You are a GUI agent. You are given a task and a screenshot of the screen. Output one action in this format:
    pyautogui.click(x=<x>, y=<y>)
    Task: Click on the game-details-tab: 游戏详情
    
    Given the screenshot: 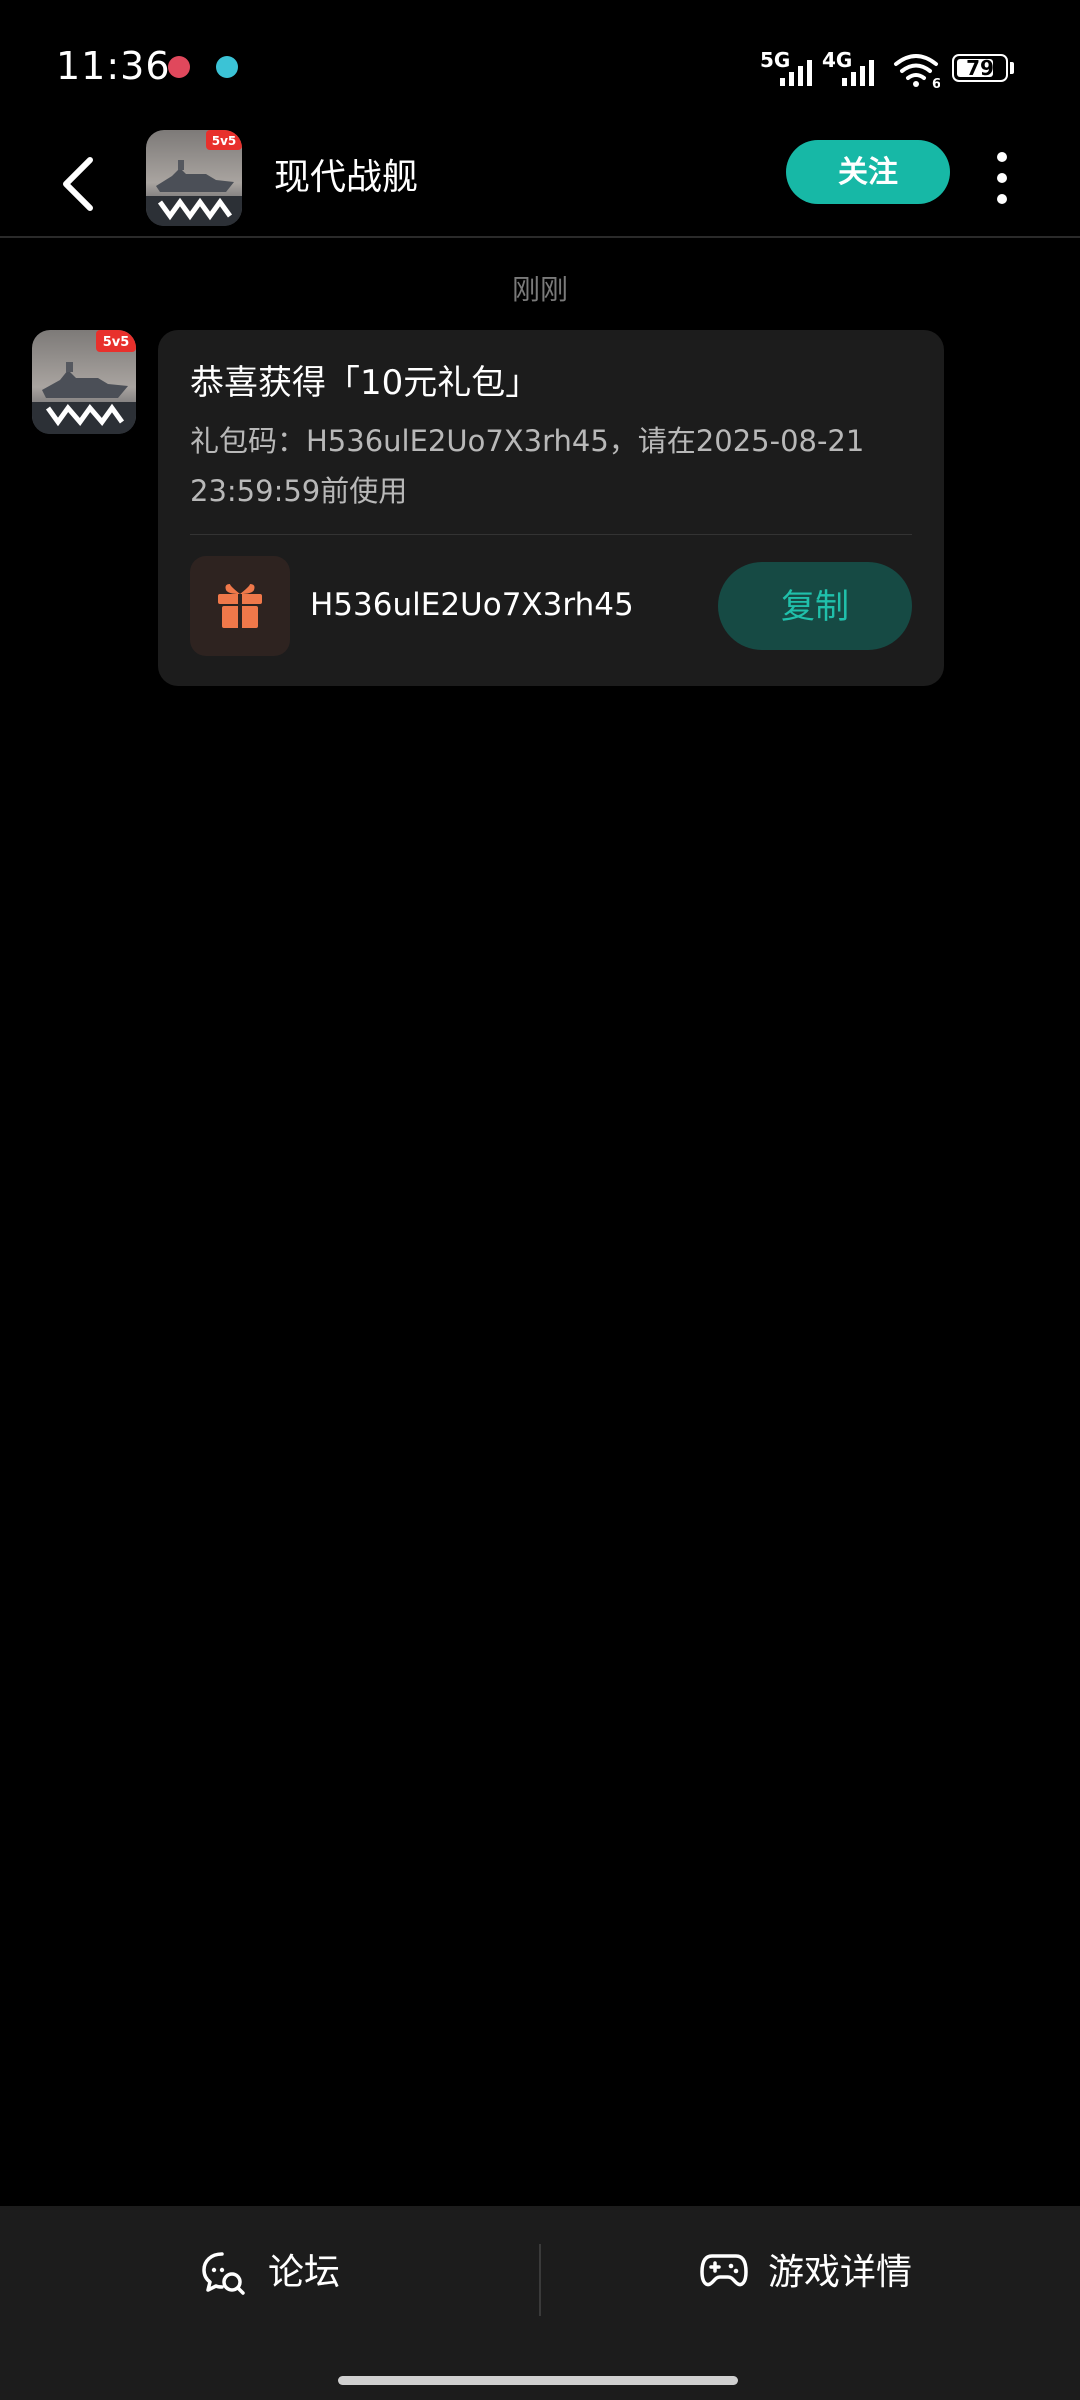 What is the action you would take?
    pyautogui.click(x=830, y=2274)
    